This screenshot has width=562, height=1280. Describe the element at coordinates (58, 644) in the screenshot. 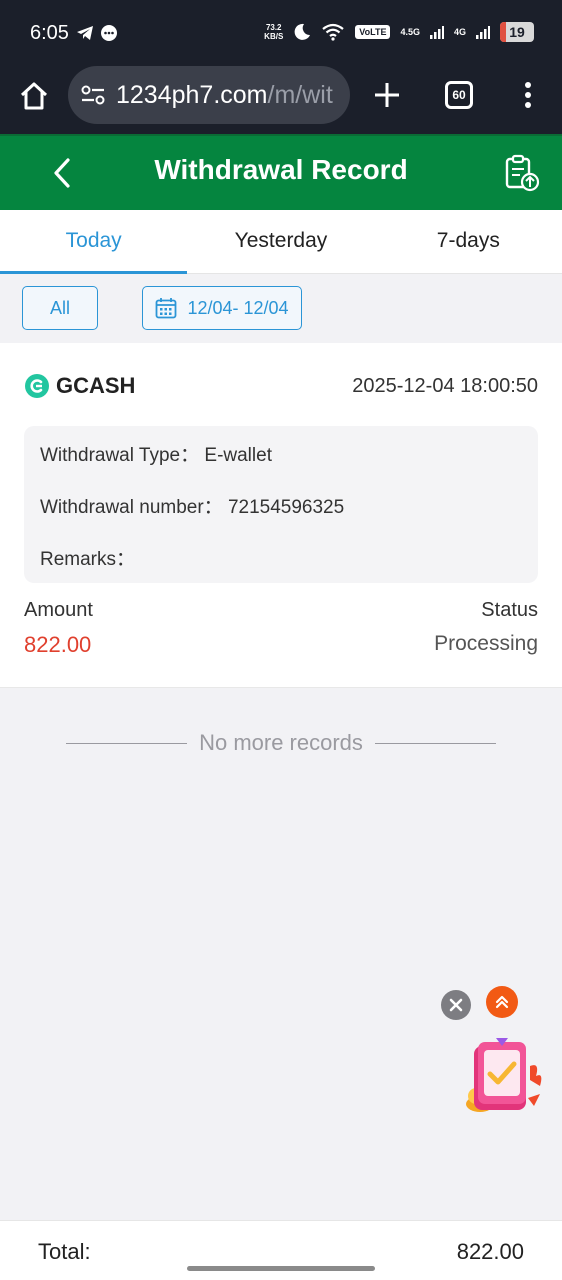

I see `amount-value: 822.00` at that location.